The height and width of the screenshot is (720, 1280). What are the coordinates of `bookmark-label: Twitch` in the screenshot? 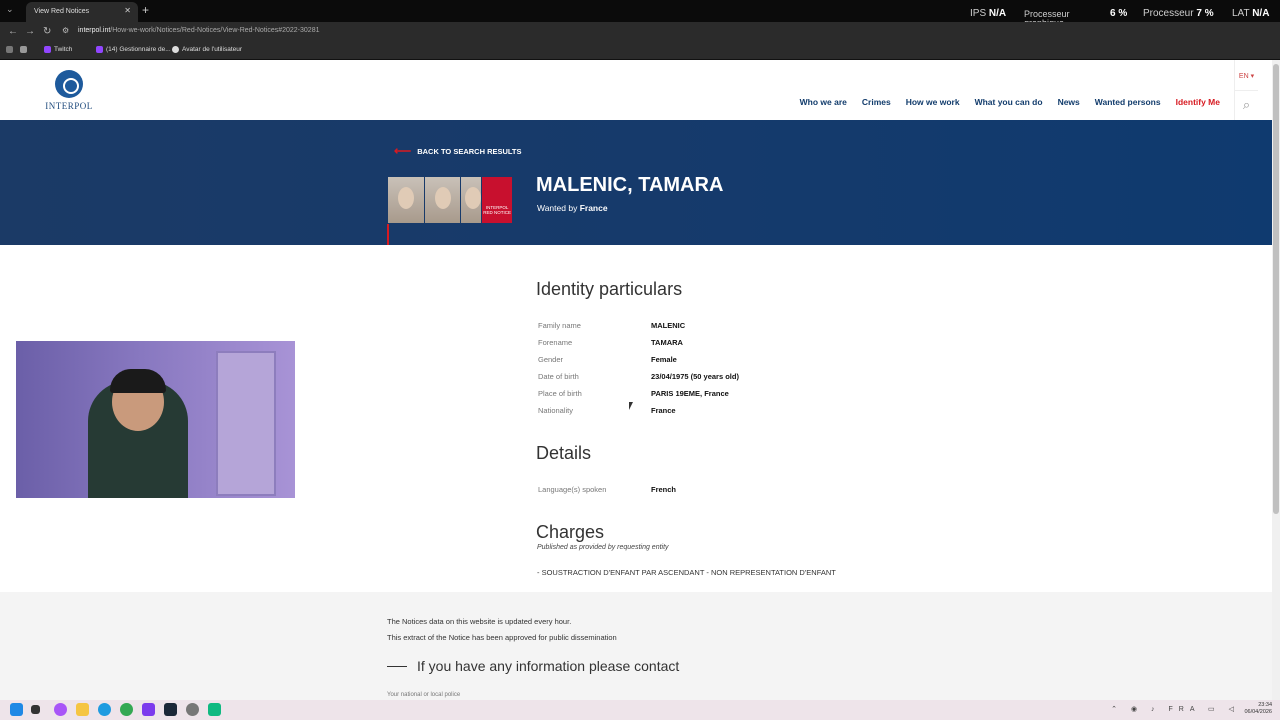 It's located at (63, 49).